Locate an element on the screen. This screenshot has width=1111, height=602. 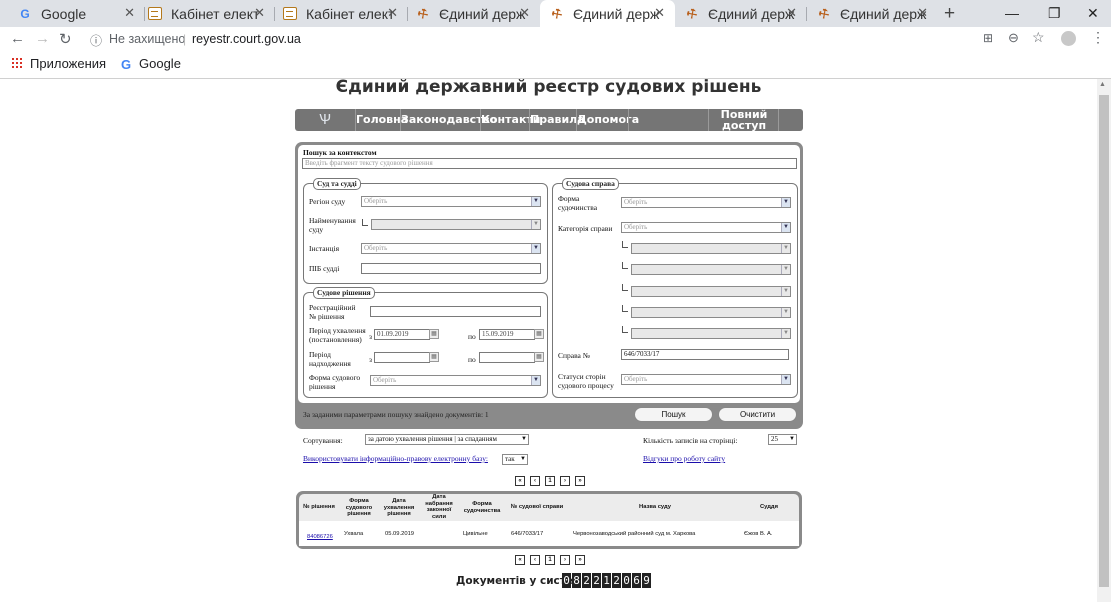
court-name-select: ▼ is located at coordinates (456, 224).